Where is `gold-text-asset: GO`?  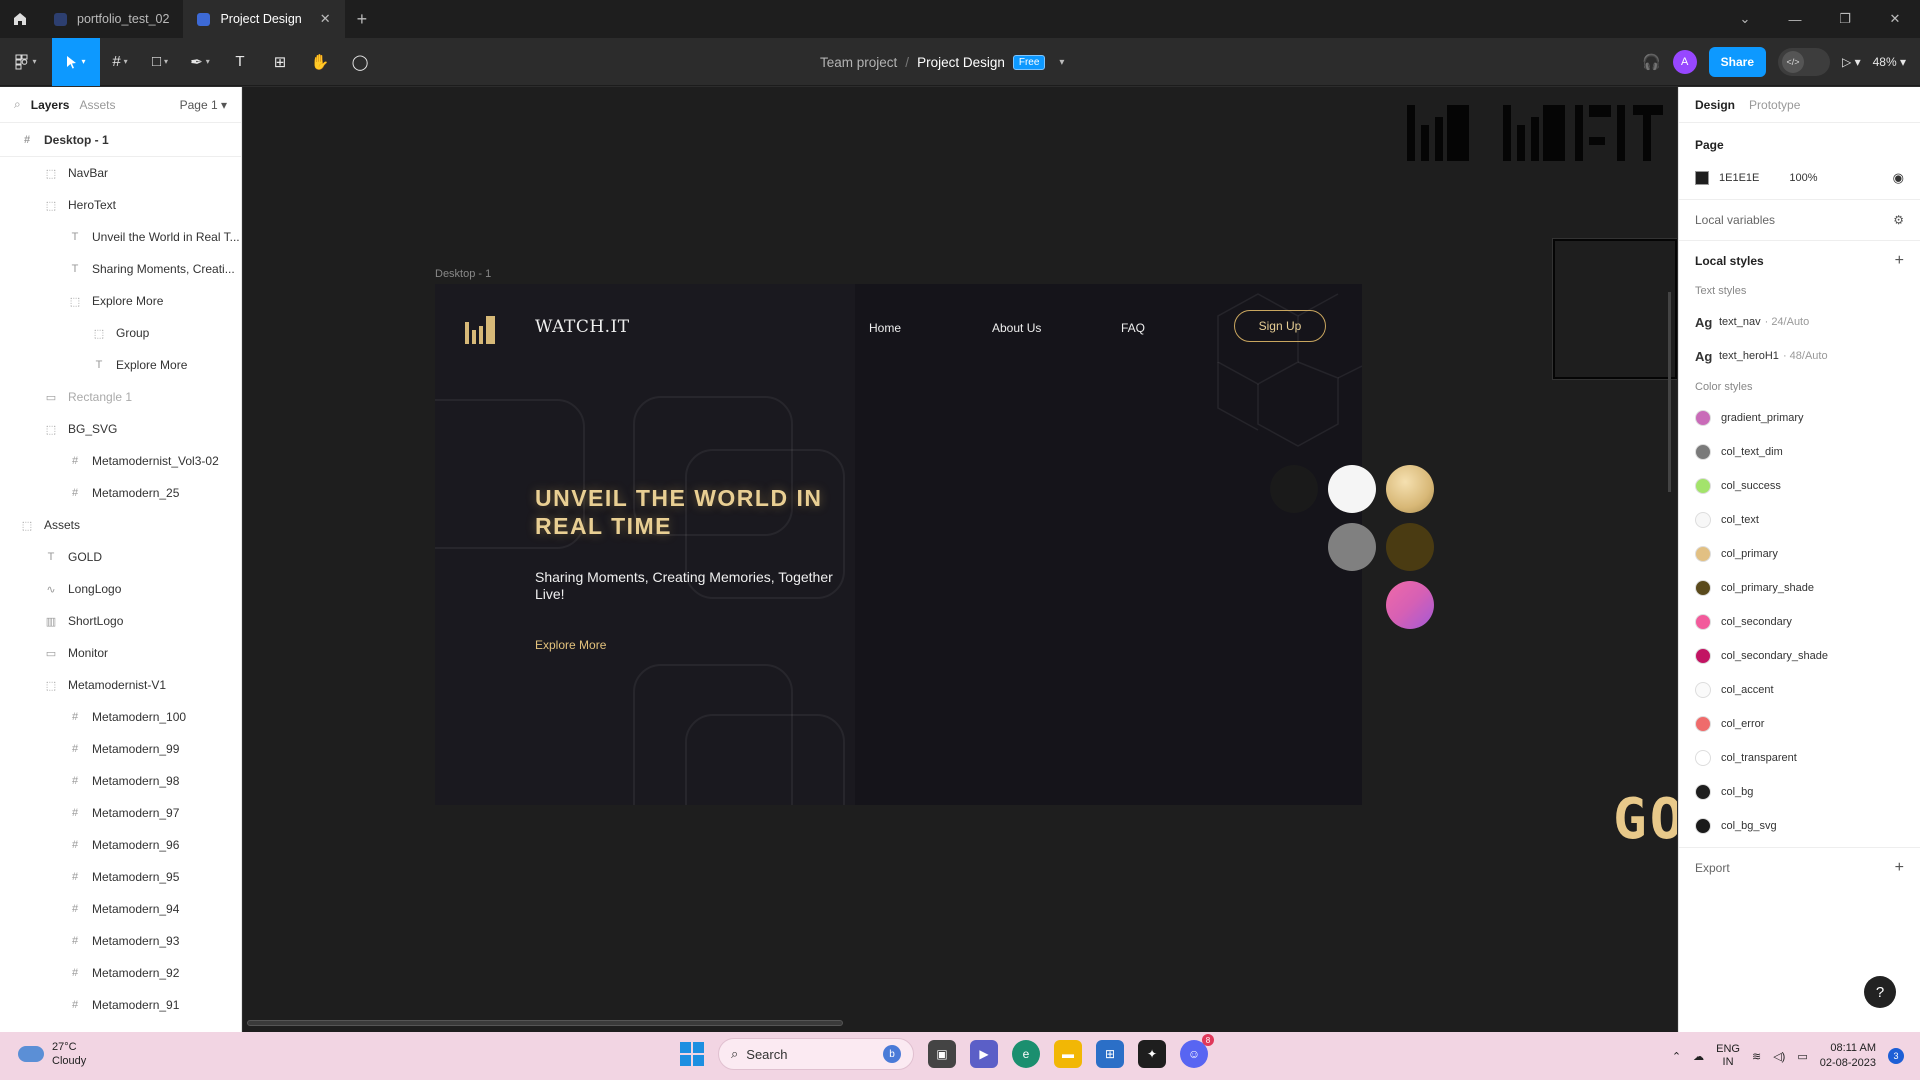
gold-text-asset: GO is located at coordinates (1645, 819).